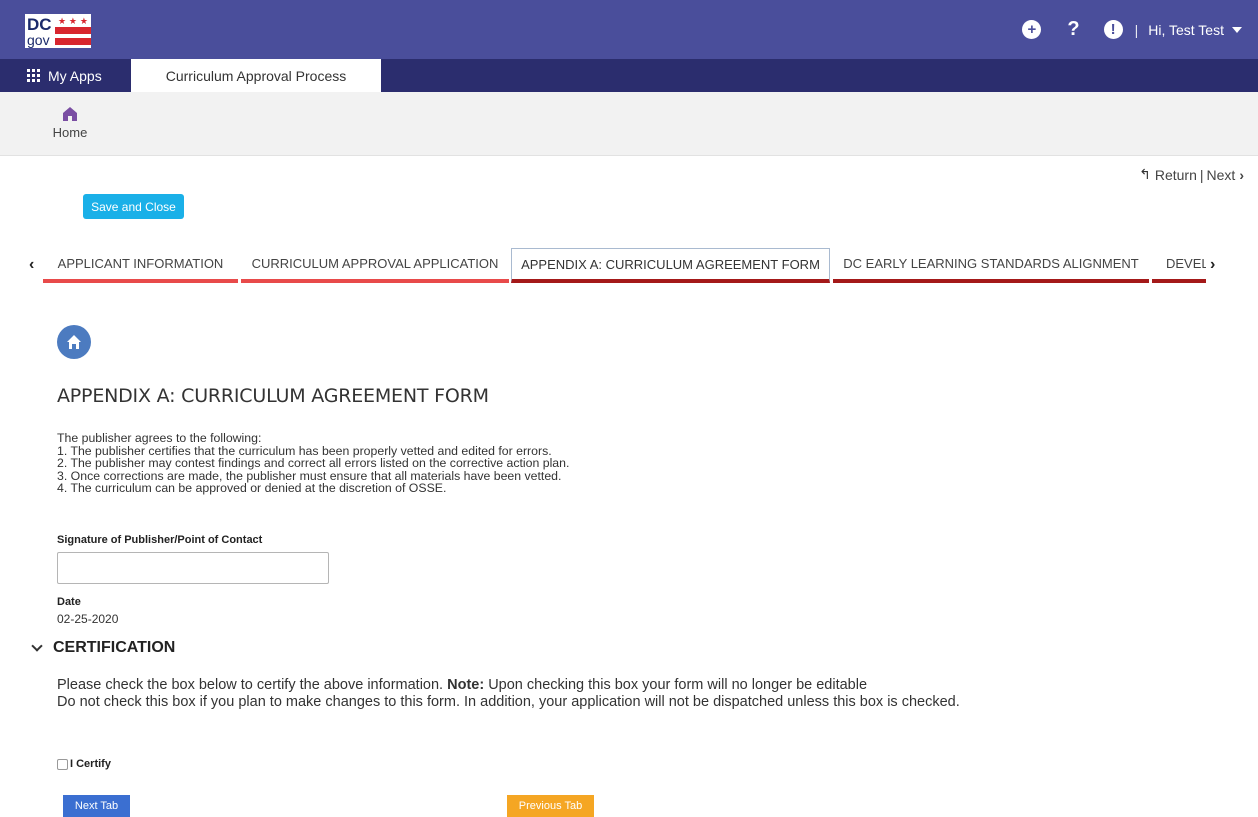 This screenshot has height=817, width=1258. I want to click on form-home-icon, so click(74, 342).